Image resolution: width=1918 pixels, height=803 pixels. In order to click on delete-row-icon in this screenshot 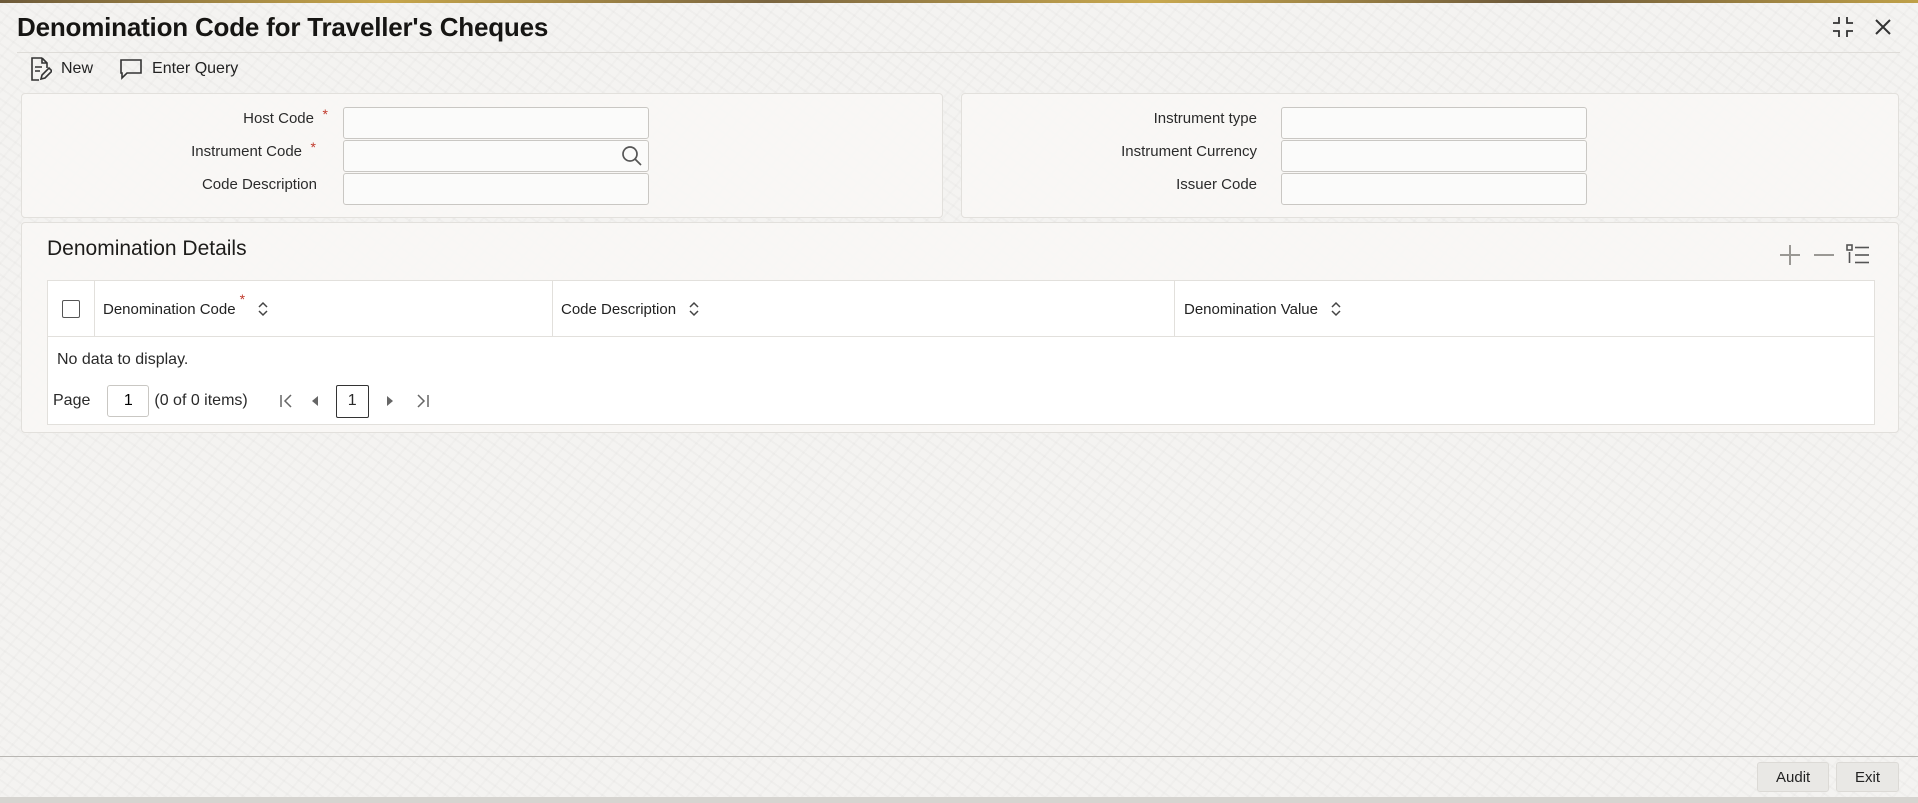, I will do `click(1824, 255)`.